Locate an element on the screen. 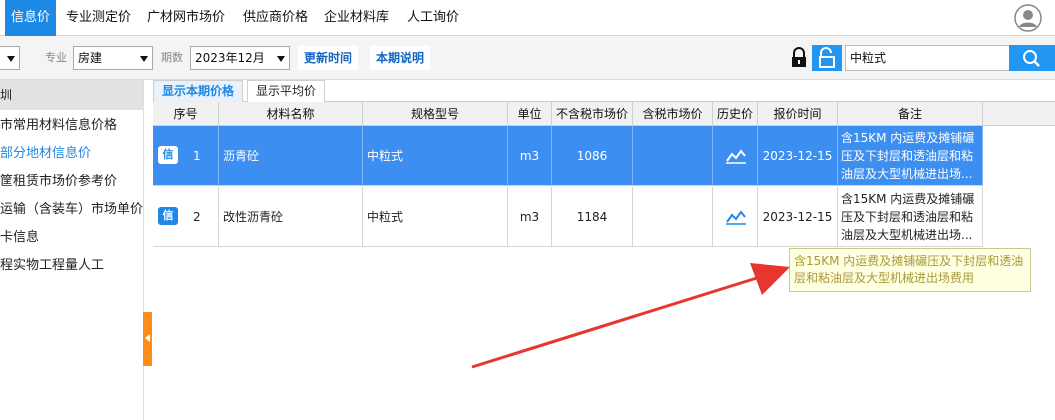 This screenshot has height=420, width=1055. col-seq: 序号 is located at coordinates (186, 114).